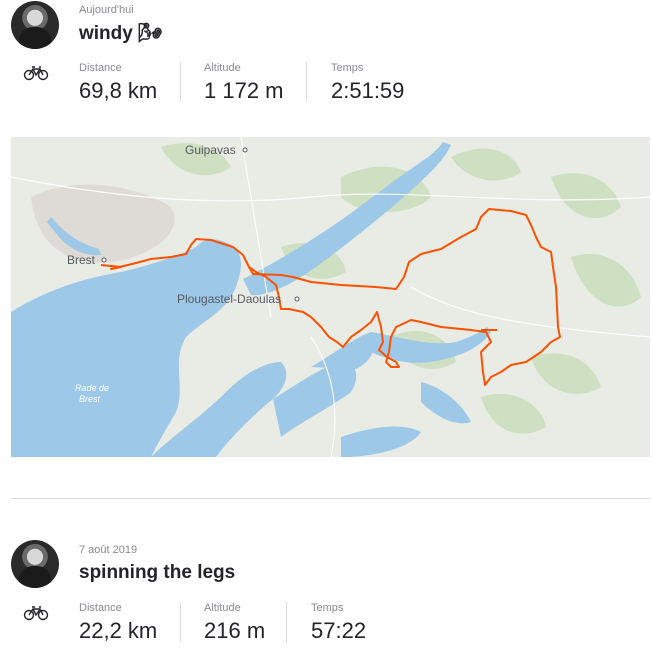 The width and height of the screenshot is (652, 657). I want to click on stat-elevation: Altitude 1 172 m, so click(244, 83).